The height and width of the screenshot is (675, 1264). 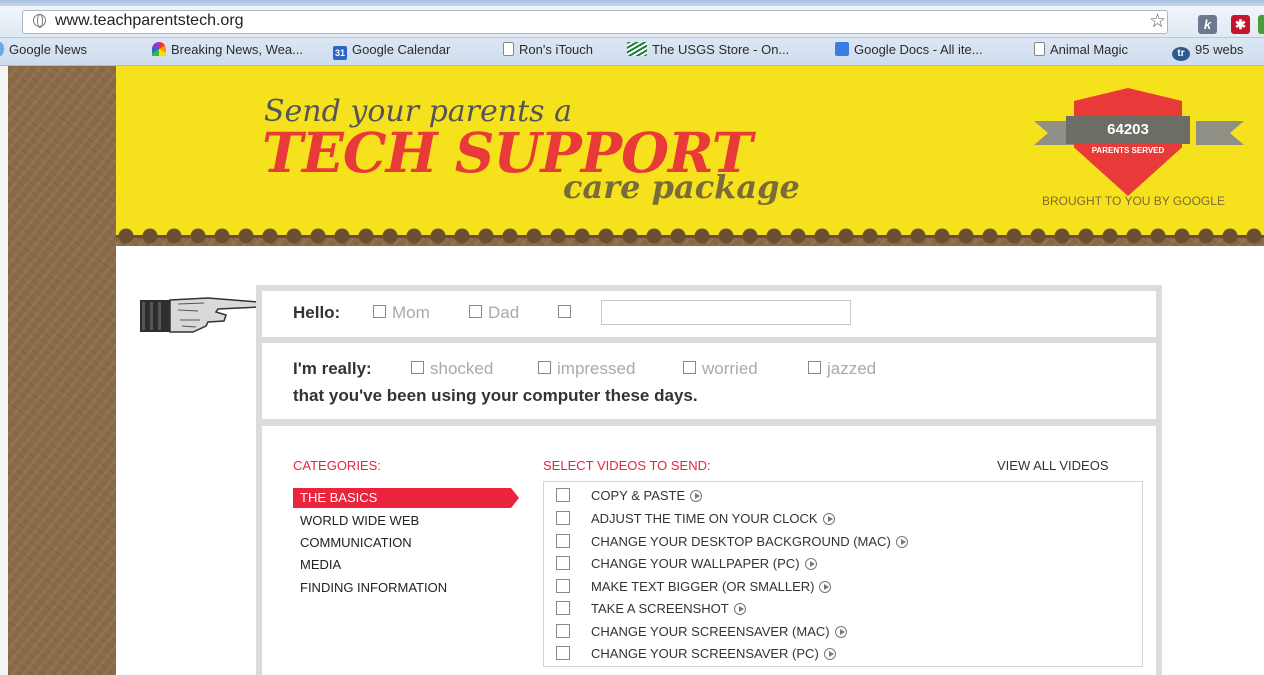 What do you see at coordinates (1261, 24) in the screenshot?
I see `extension-green-icon` at bounding box center [1261, 24].